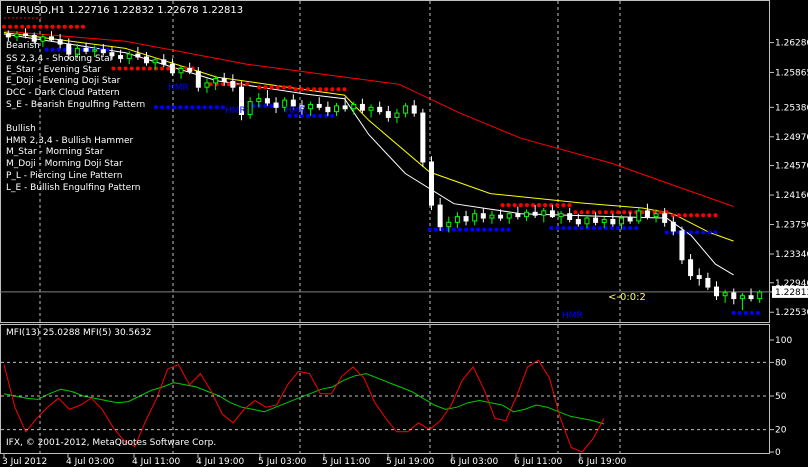 This screenshot has height=467, width=808. Describe the element at coordinates (64, 176) in the screenshot. I see `legend-bullish-4: P_L - Piercing Line Pattern` at that location.